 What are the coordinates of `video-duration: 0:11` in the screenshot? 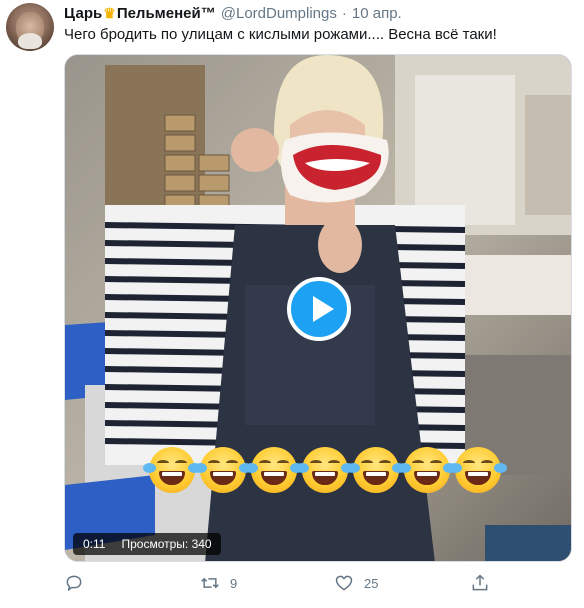 It's located at (94, 544).